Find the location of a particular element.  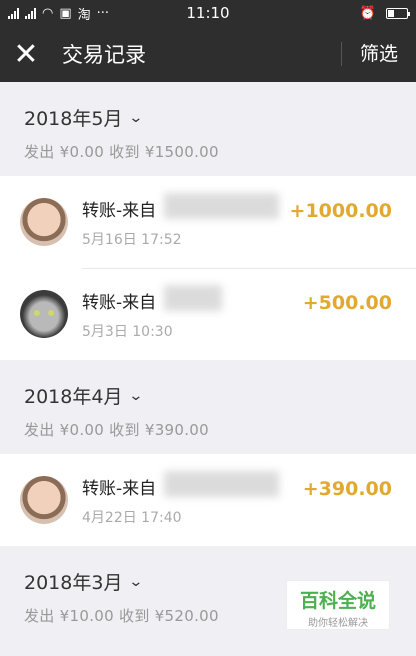

watermark-subtitle: 助你轻松解决 is located at coordinates (338, 623).